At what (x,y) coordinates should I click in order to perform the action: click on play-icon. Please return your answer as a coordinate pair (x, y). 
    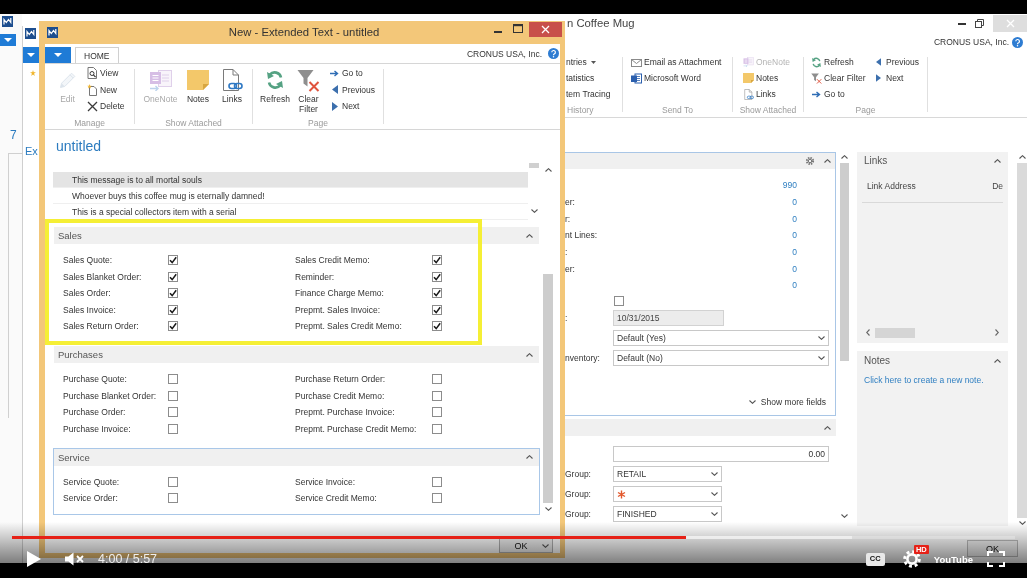
    Looking at the image, I should click on (34, 559).